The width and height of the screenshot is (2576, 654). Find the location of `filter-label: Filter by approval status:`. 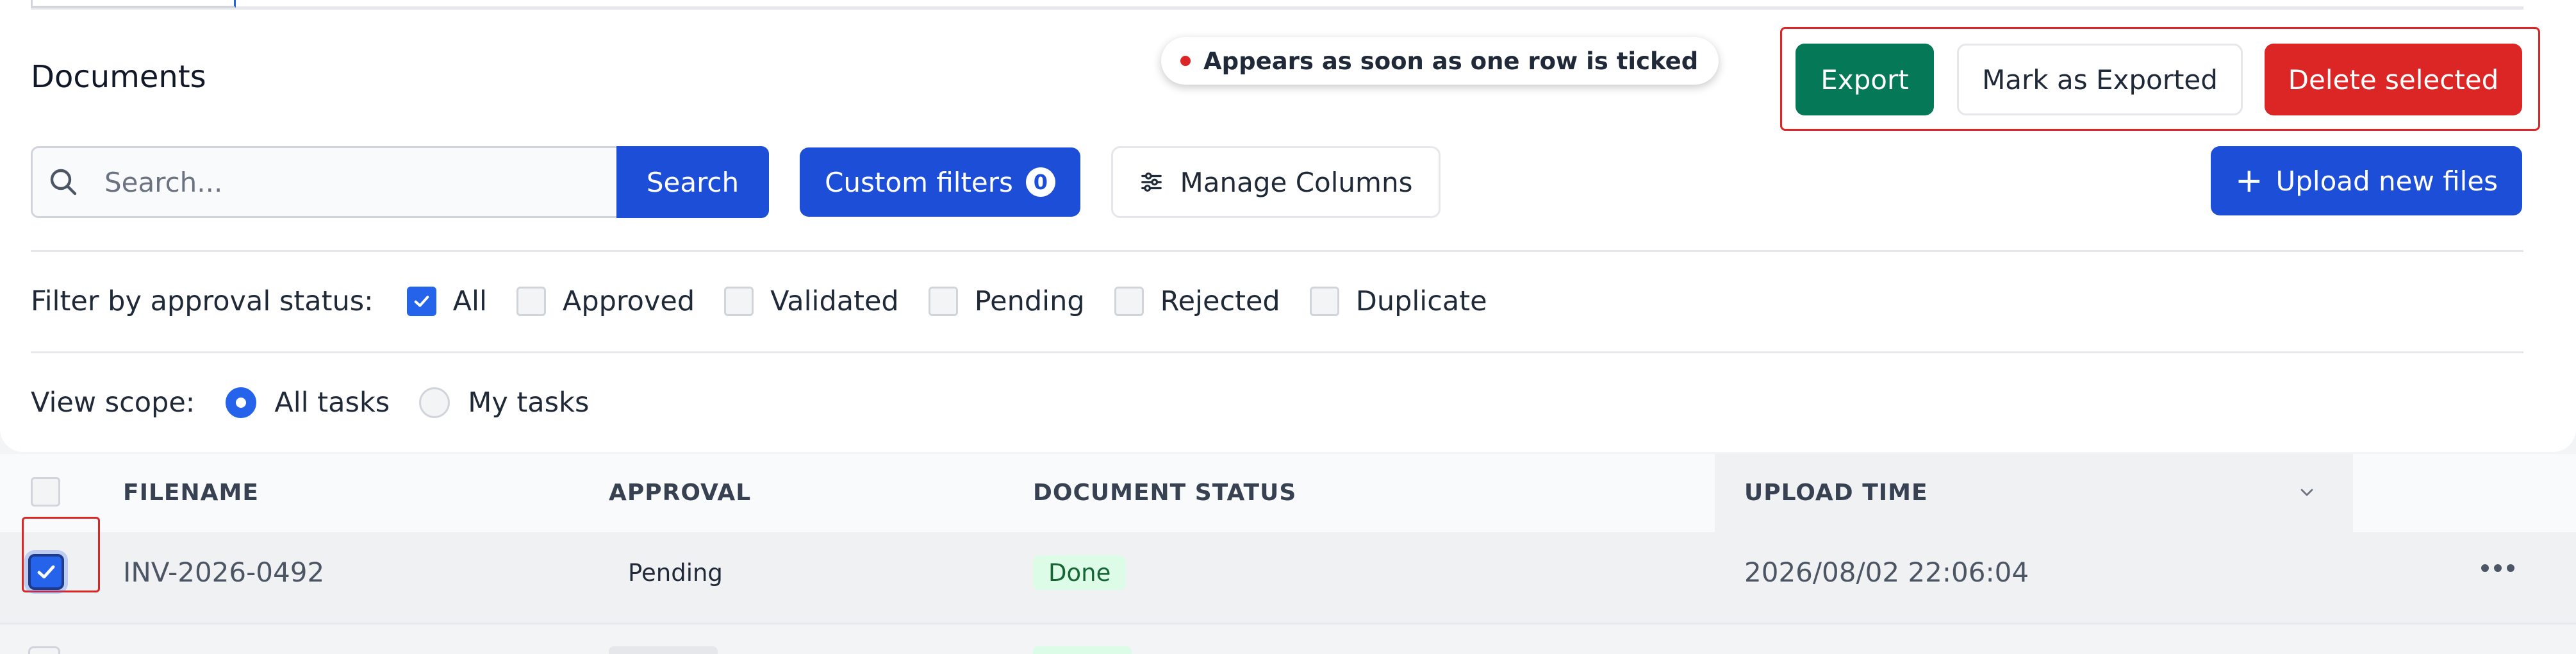

filter-label: Filter by approval status: is located at coordinates (202, 301).